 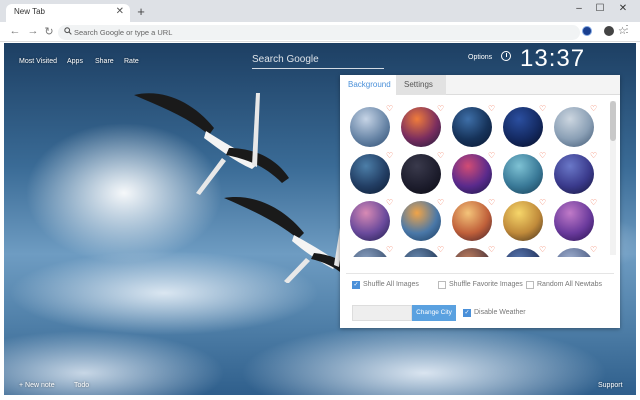 I want to click on minimize-icon: –, so click(x=579, y=8).